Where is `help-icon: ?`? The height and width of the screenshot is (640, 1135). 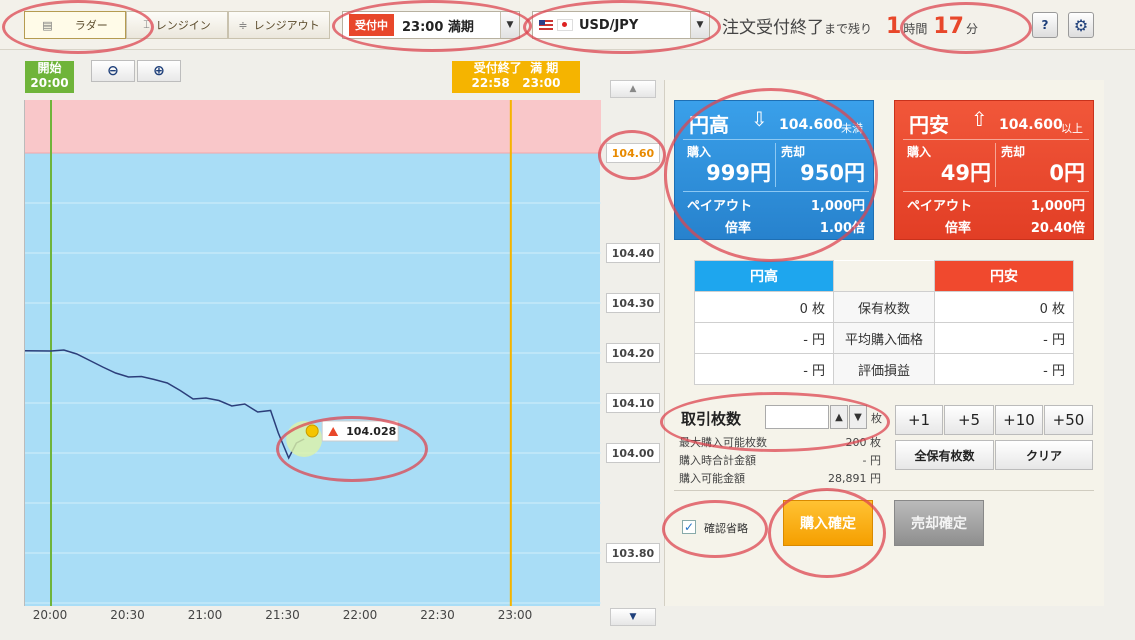
help-icon: ? is located at coordinates (1045, 25).